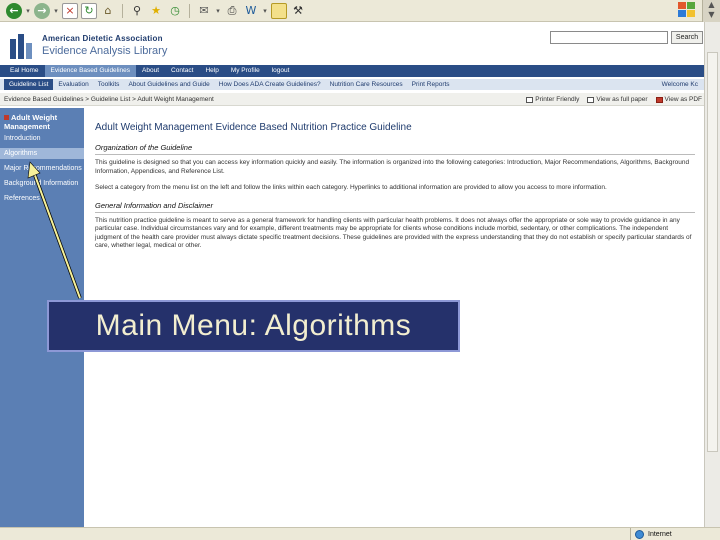 The width and height of the screenshot is (720, 540). I want to click on discuss-icon, so click(279, 10).